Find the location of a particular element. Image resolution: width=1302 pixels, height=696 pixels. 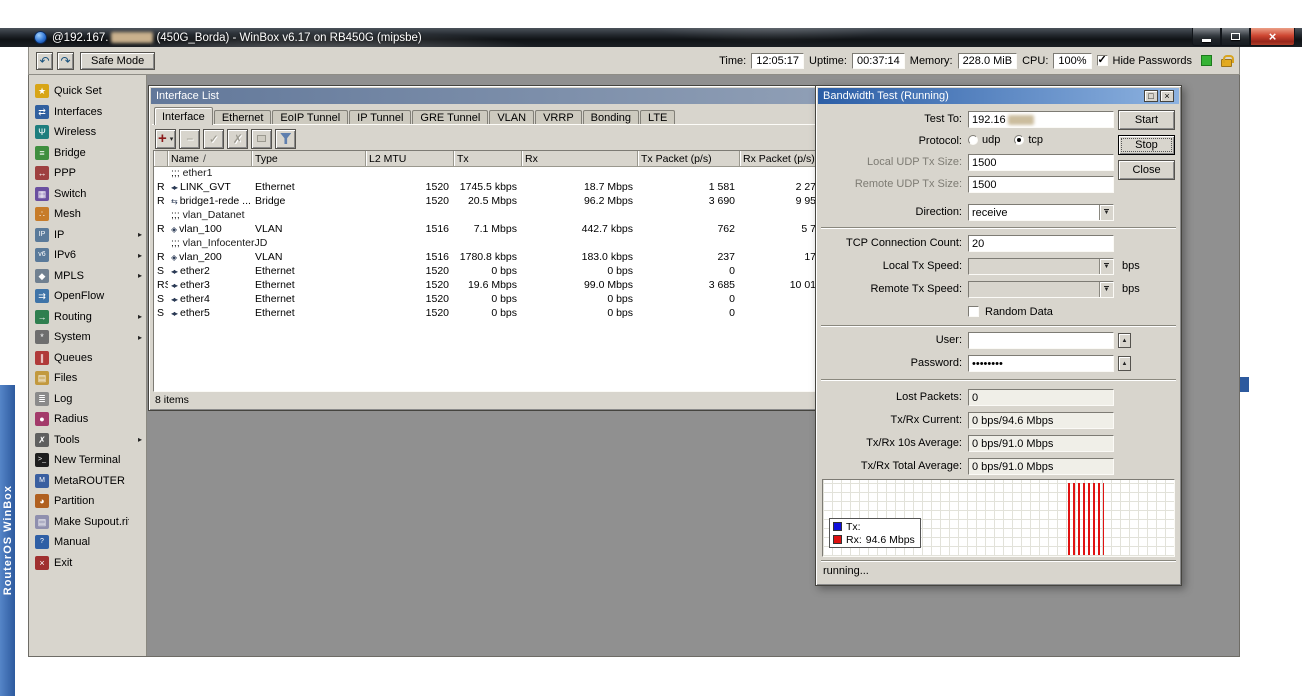

close-dialog-button: Close is located at coordinates (1146, 170).